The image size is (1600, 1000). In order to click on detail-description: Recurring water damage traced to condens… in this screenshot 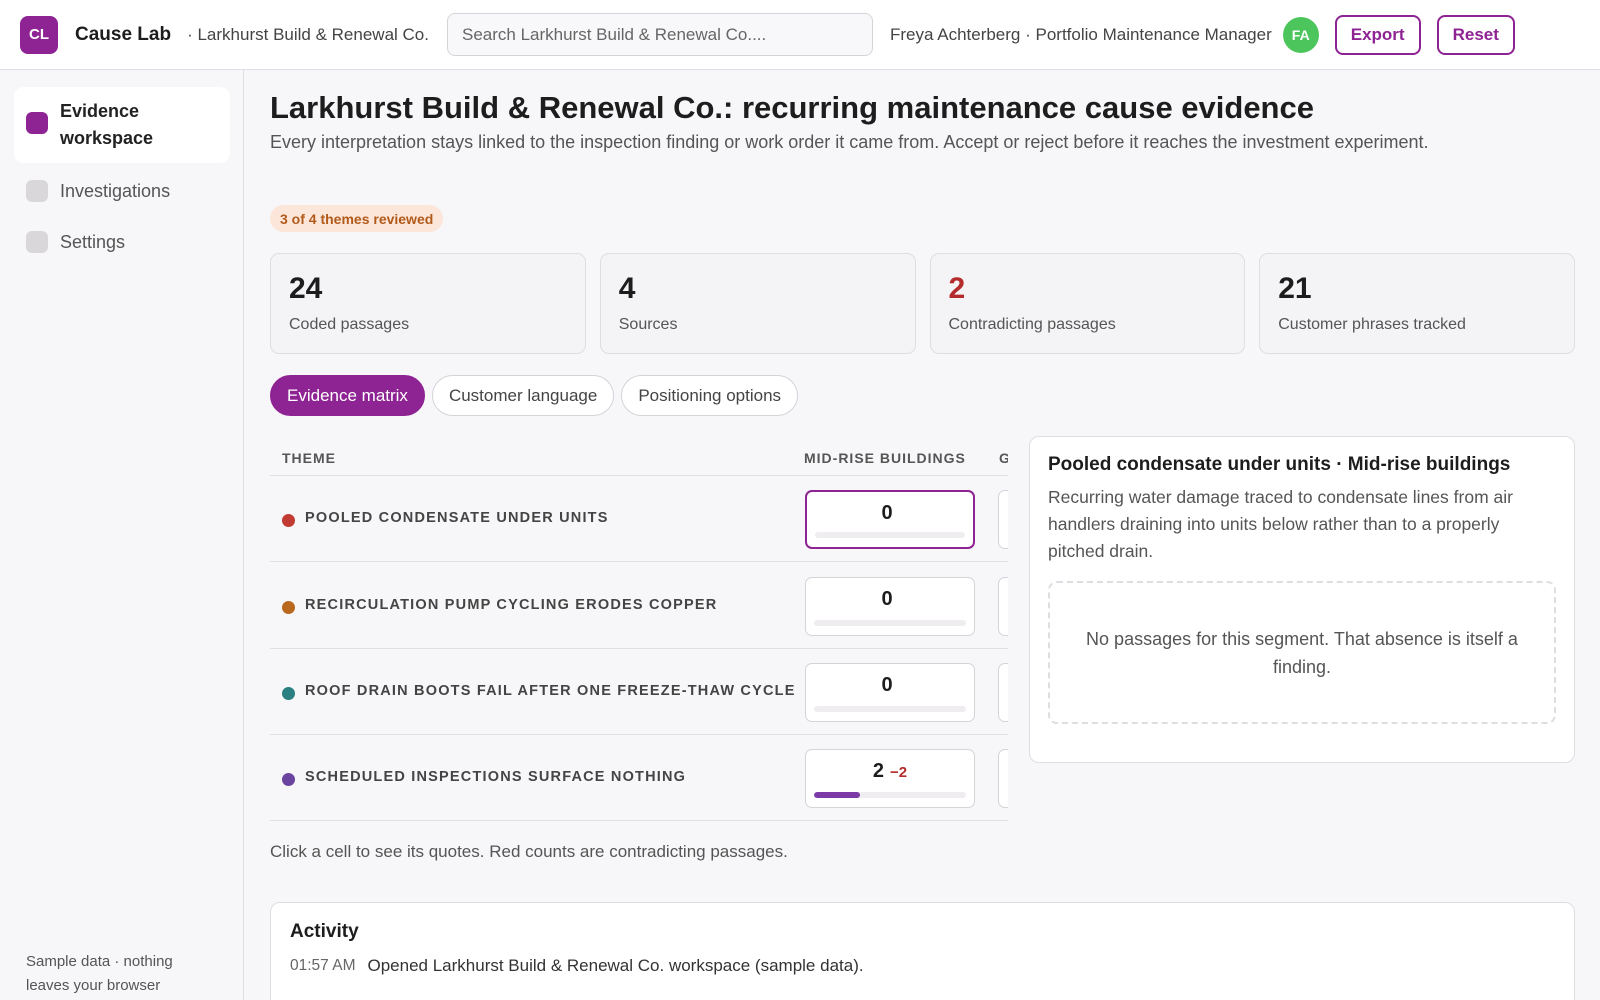, I will do `click(1280, 524)`.